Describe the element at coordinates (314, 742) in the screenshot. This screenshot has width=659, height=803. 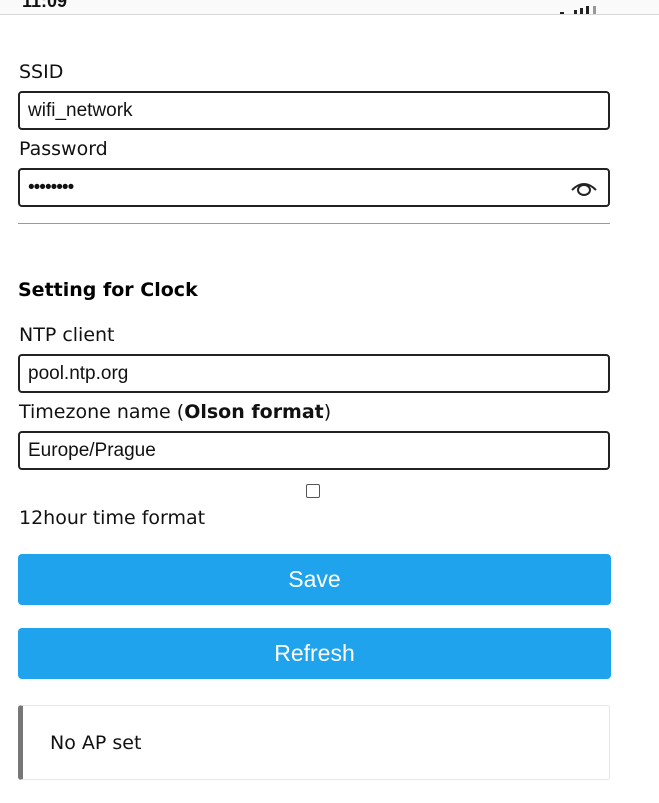
I see `status-message: No AP set` at that location.